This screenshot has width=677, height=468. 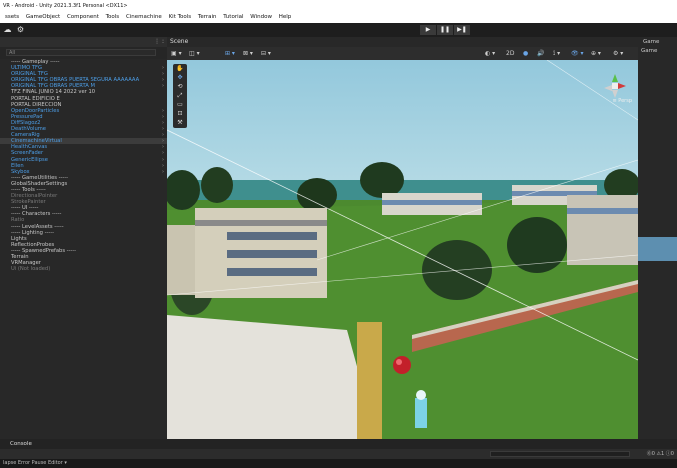 I want to click on hierarchy-item-label: ULTIMO TFG, so click(x=27, y=68).